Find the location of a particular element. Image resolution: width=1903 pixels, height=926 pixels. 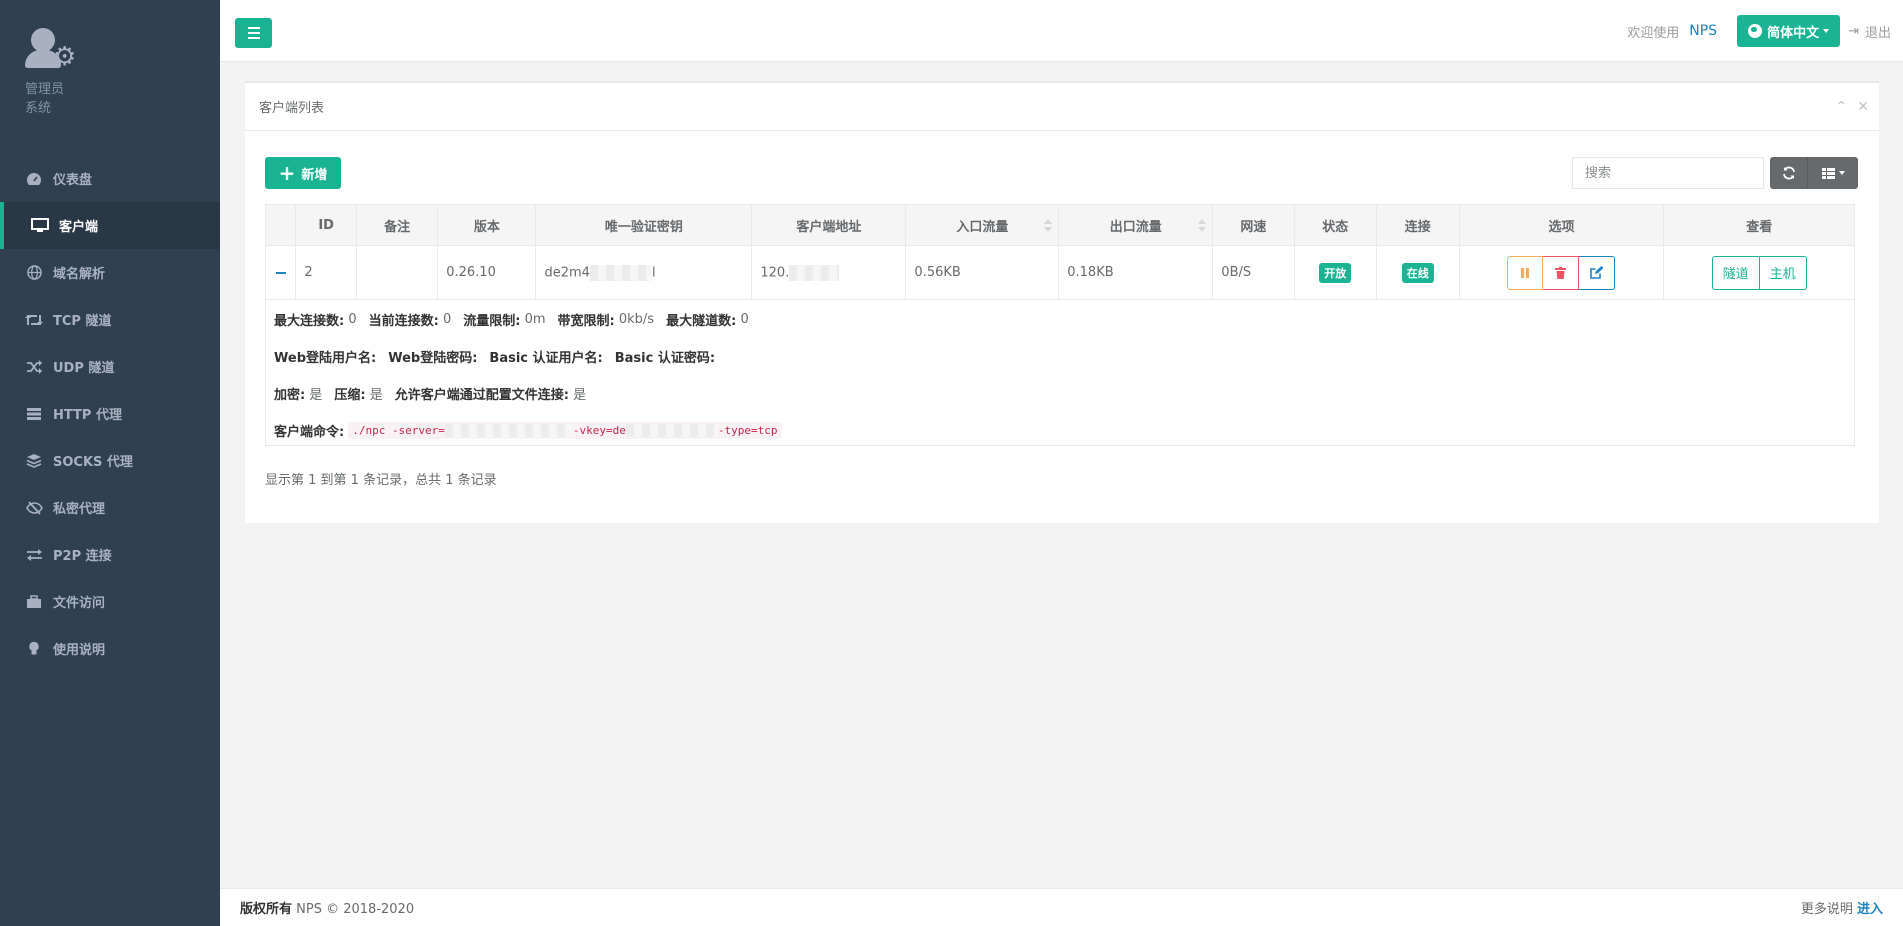

brand-link: NPS is located at coordinates (1703, 31).